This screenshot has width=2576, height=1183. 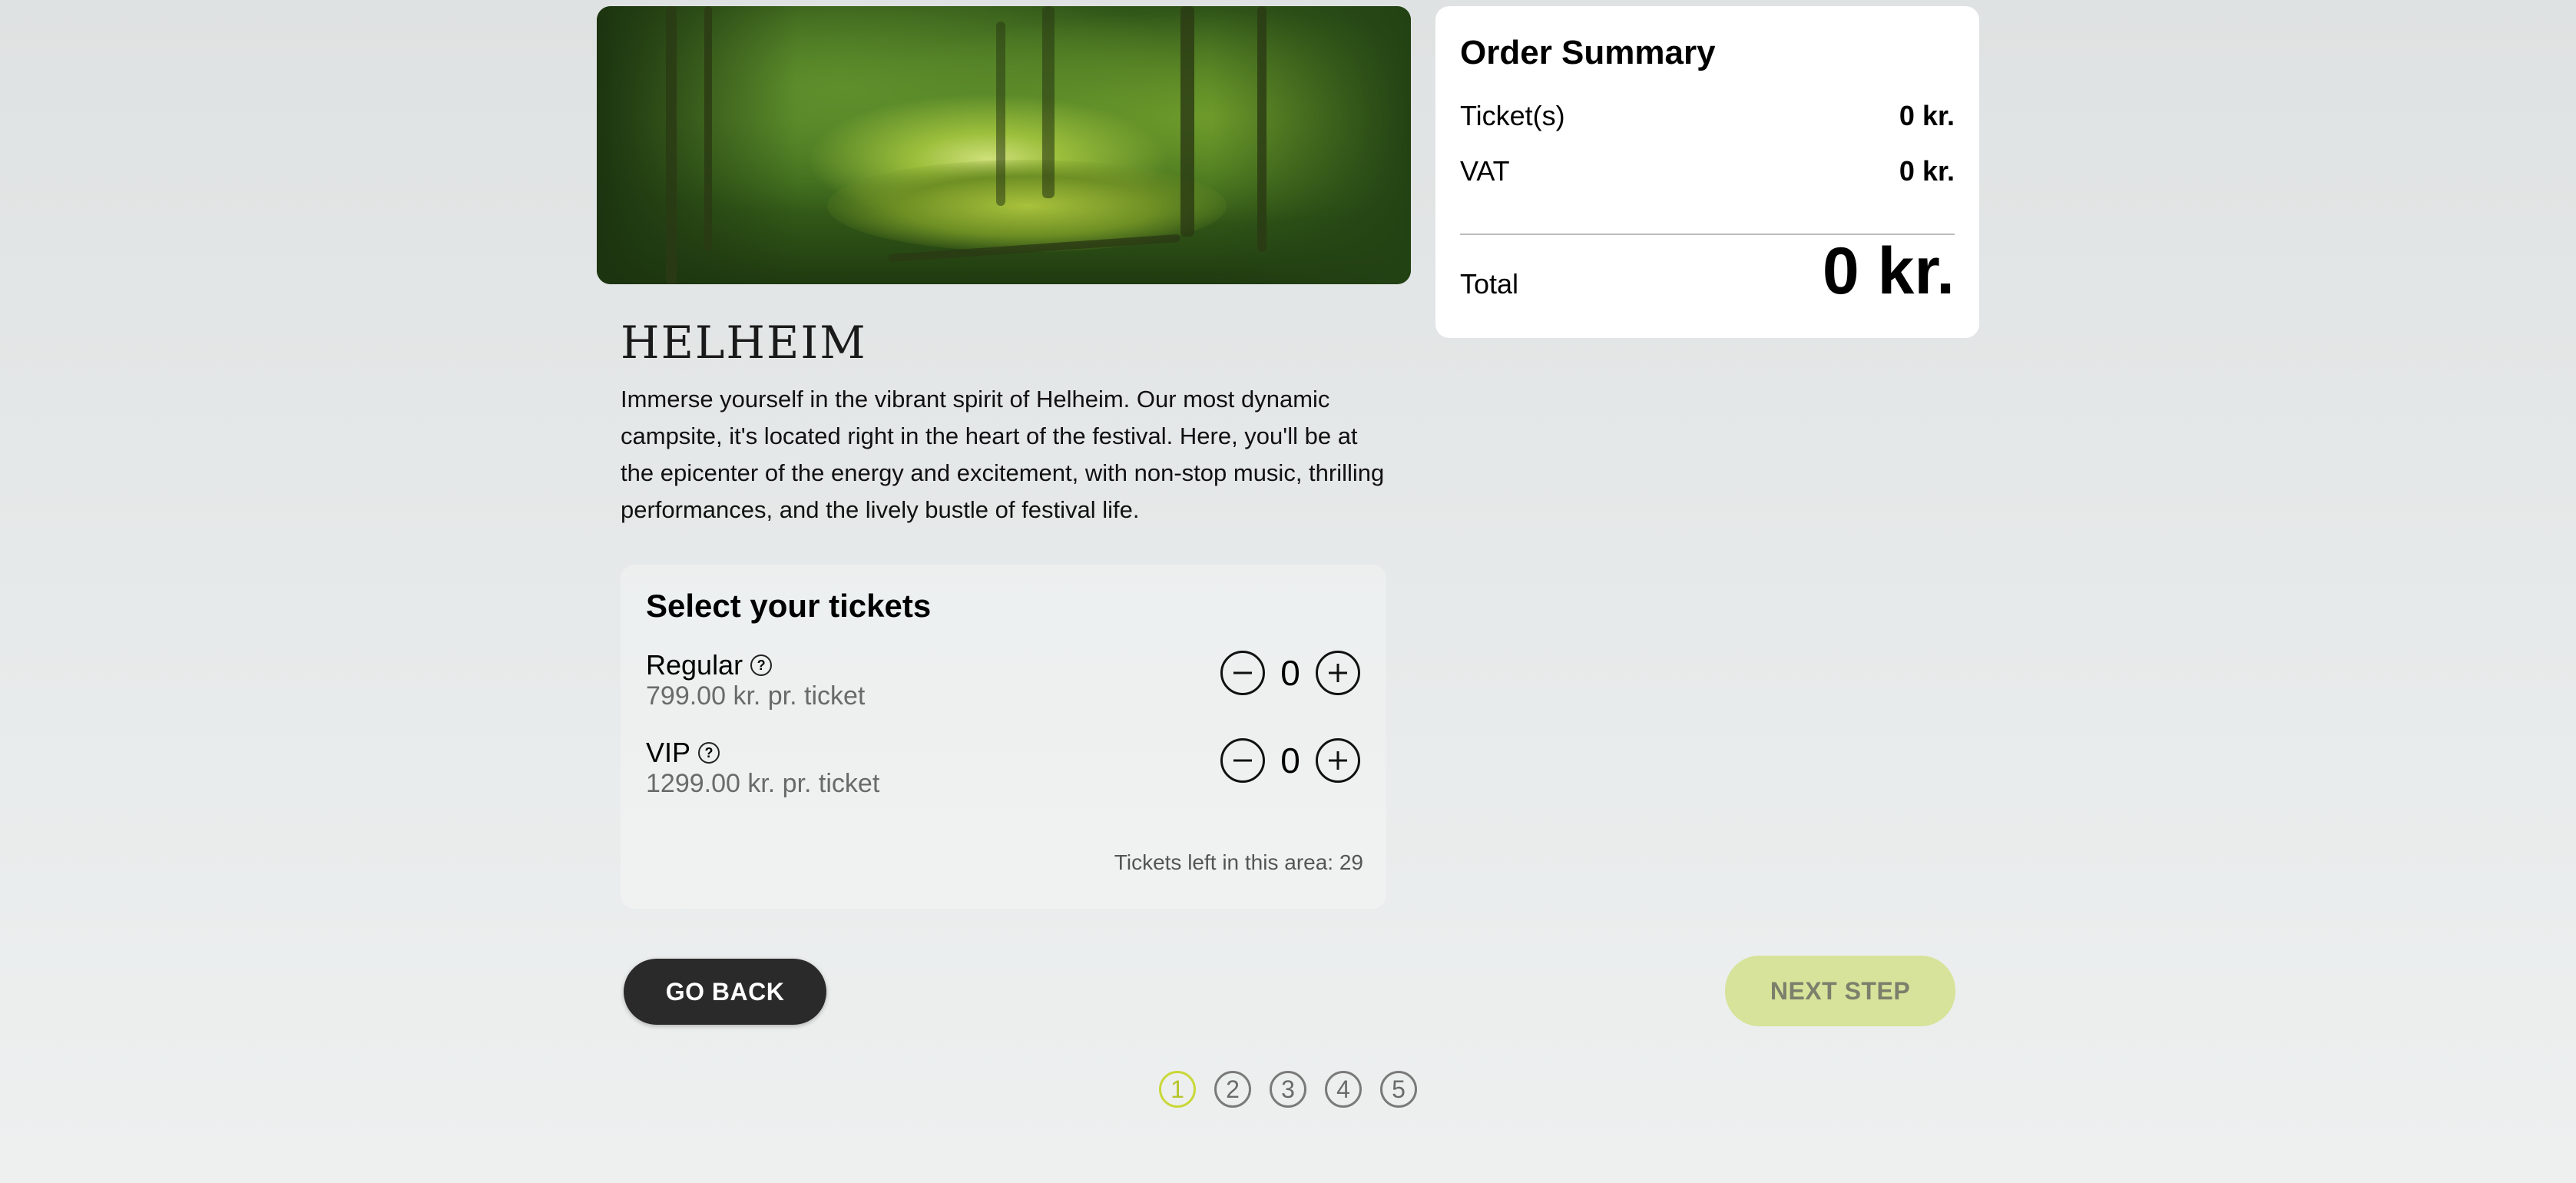 What do you see at coordinates (1513, 115) in the screenshot?
I see `summary-tickets-label: Ticket(s)` at bounding box center [1513, 115].